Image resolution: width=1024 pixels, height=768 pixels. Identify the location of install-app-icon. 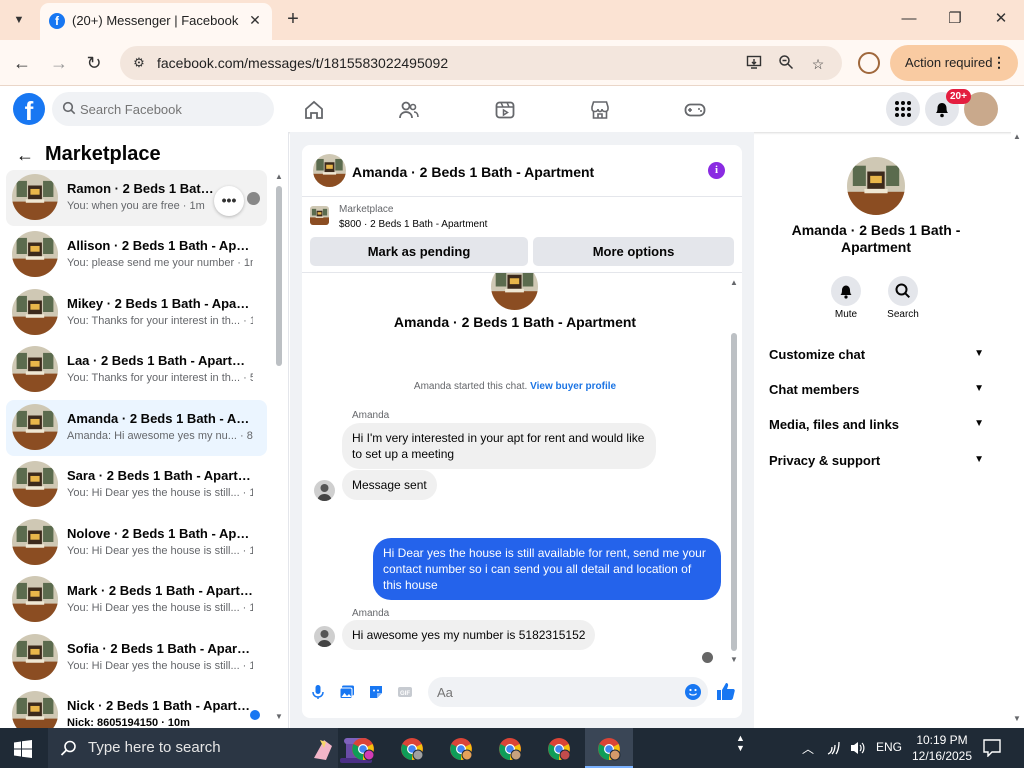
(754, 64).